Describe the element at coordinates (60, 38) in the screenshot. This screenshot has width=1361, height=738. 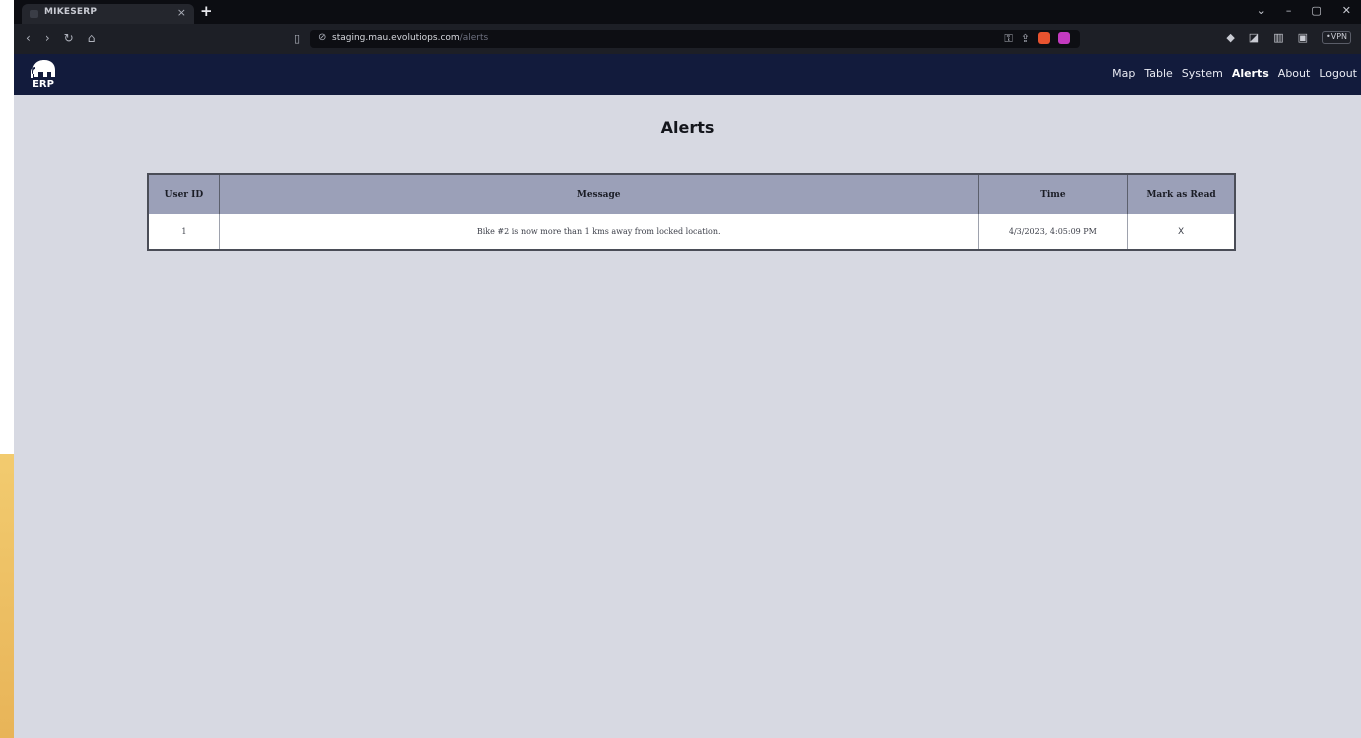
I see `navigation-buttons: ‹ › ↻ ⌂` at that location.